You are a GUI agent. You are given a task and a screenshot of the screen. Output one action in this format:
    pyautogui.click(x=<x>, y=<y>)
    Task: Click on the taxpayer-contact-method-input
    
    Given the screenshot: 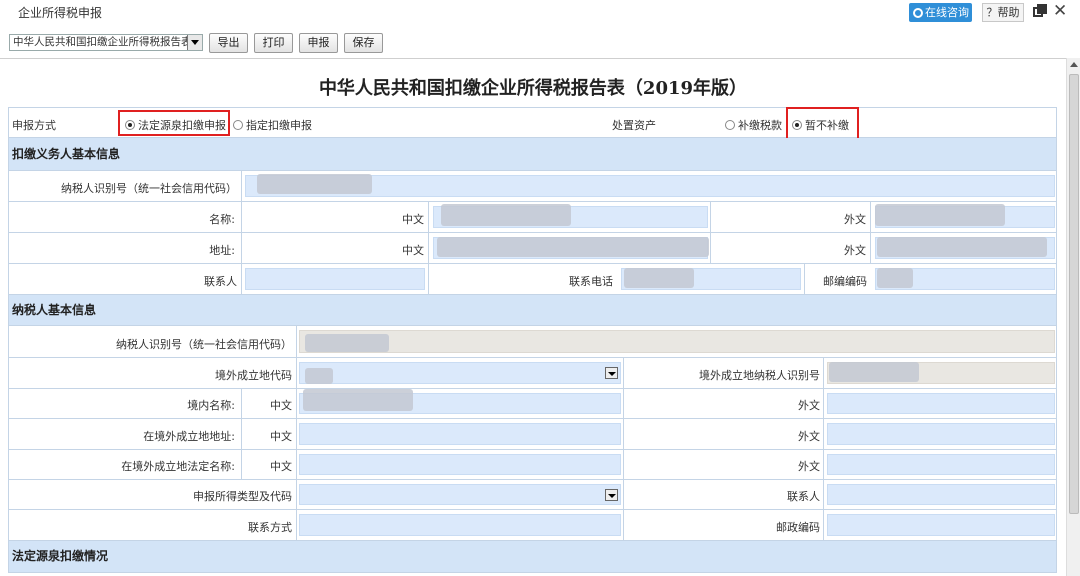 What is the action you would take?
    pyautogui.click(x=460, y=525)
    